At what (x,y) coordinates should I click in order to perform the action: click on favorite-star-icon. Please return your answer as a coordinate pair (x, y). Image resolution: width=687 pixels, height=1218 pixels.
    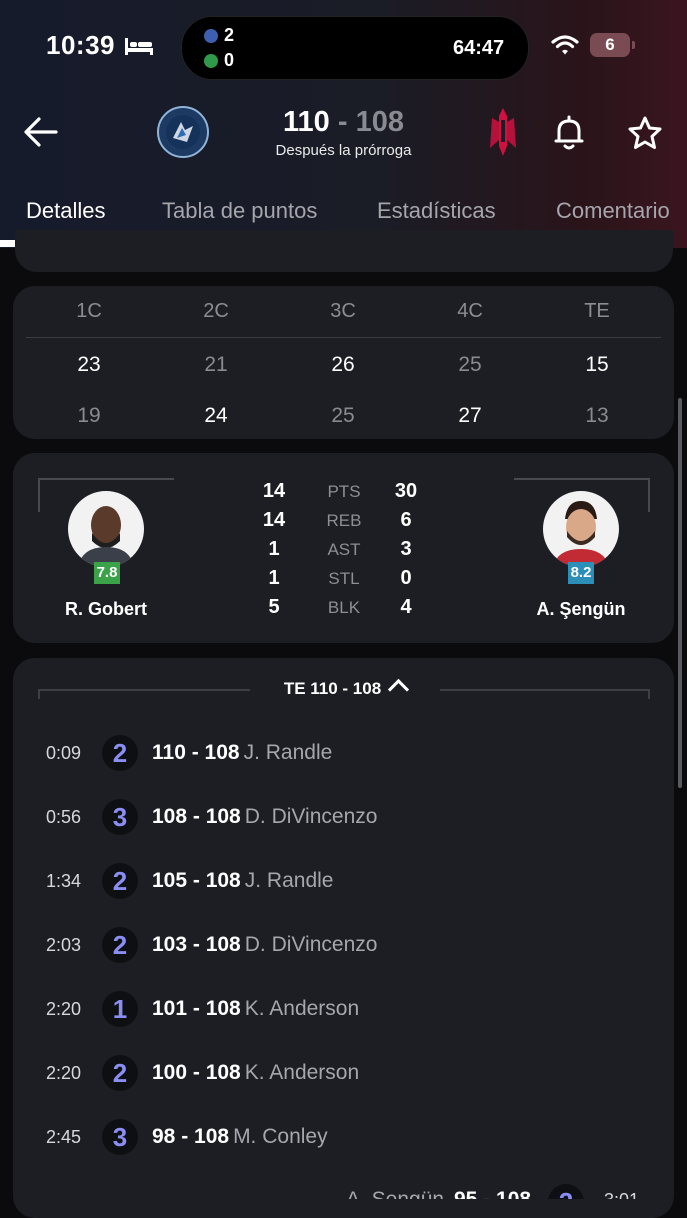
    Looking at the image, I should click on (645, 133).